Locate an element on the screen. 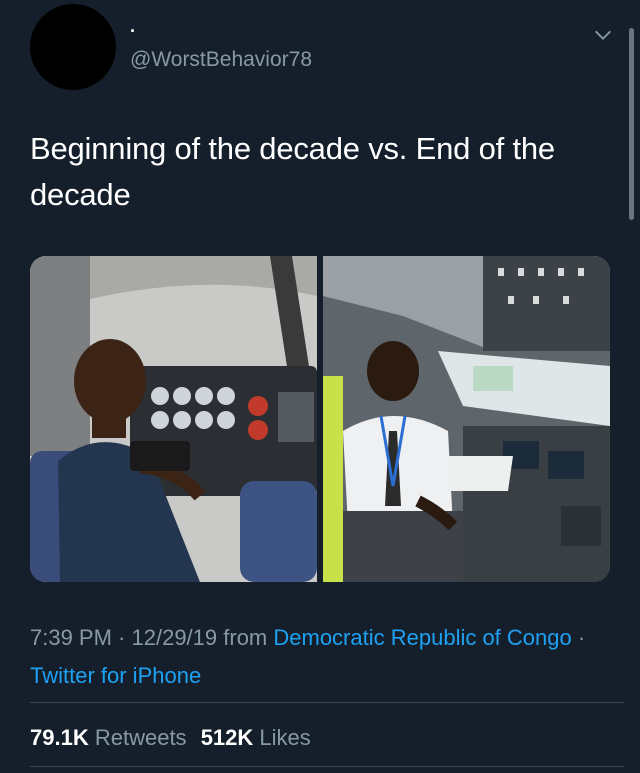 The width and height of the screenshot is (640, 773). chevron-down-icon is located at coordinates (603, 35).